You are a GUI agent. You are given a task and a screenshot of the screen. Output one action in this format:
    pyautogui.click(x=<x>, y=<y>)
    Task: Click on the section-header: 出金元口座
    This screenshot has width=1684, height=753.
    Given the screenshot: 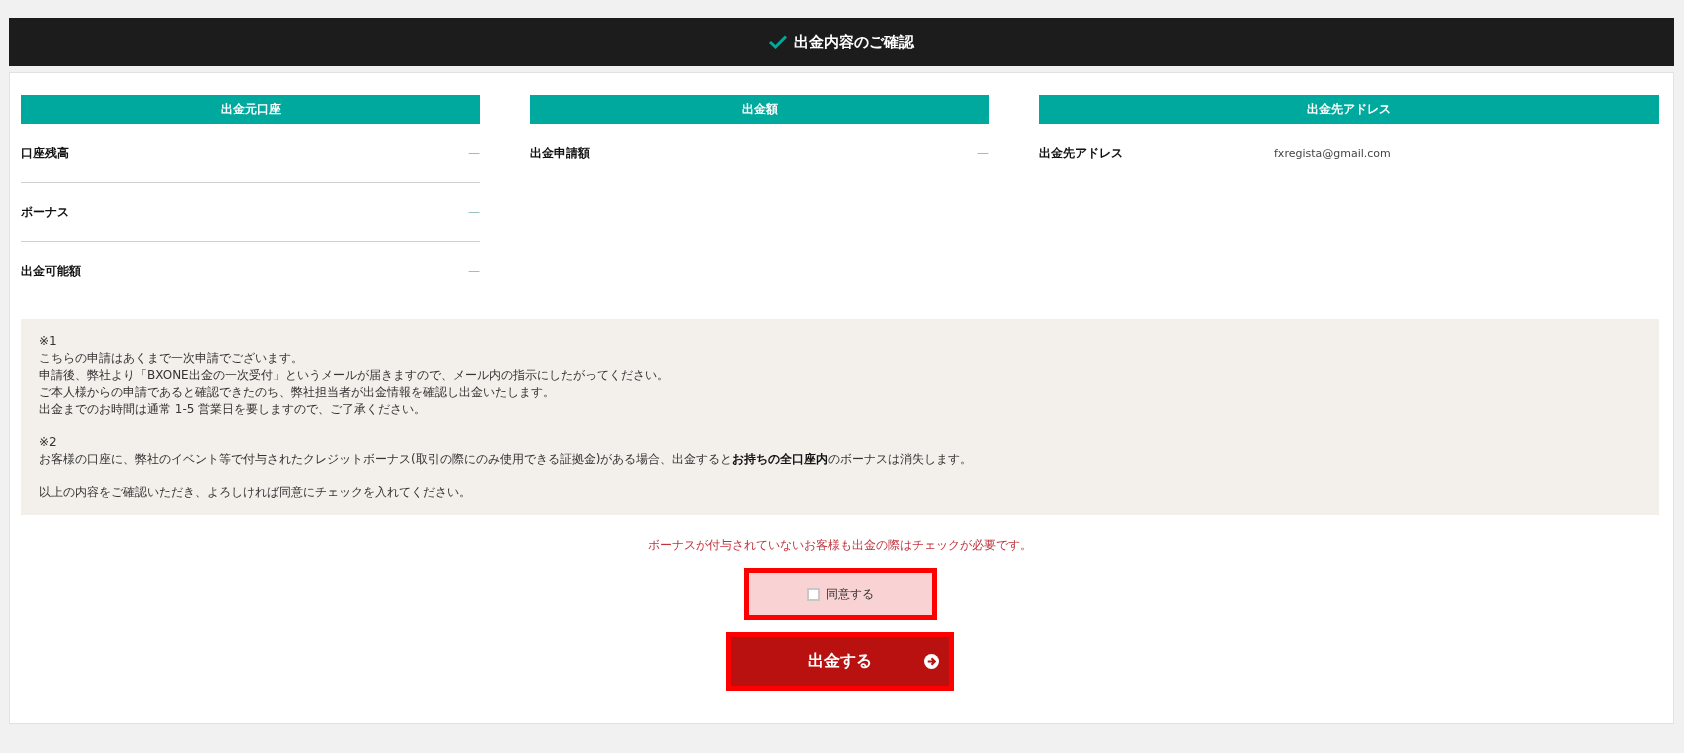 What is the action you would take?
    pyautogui.click(x=250, y=109)
    